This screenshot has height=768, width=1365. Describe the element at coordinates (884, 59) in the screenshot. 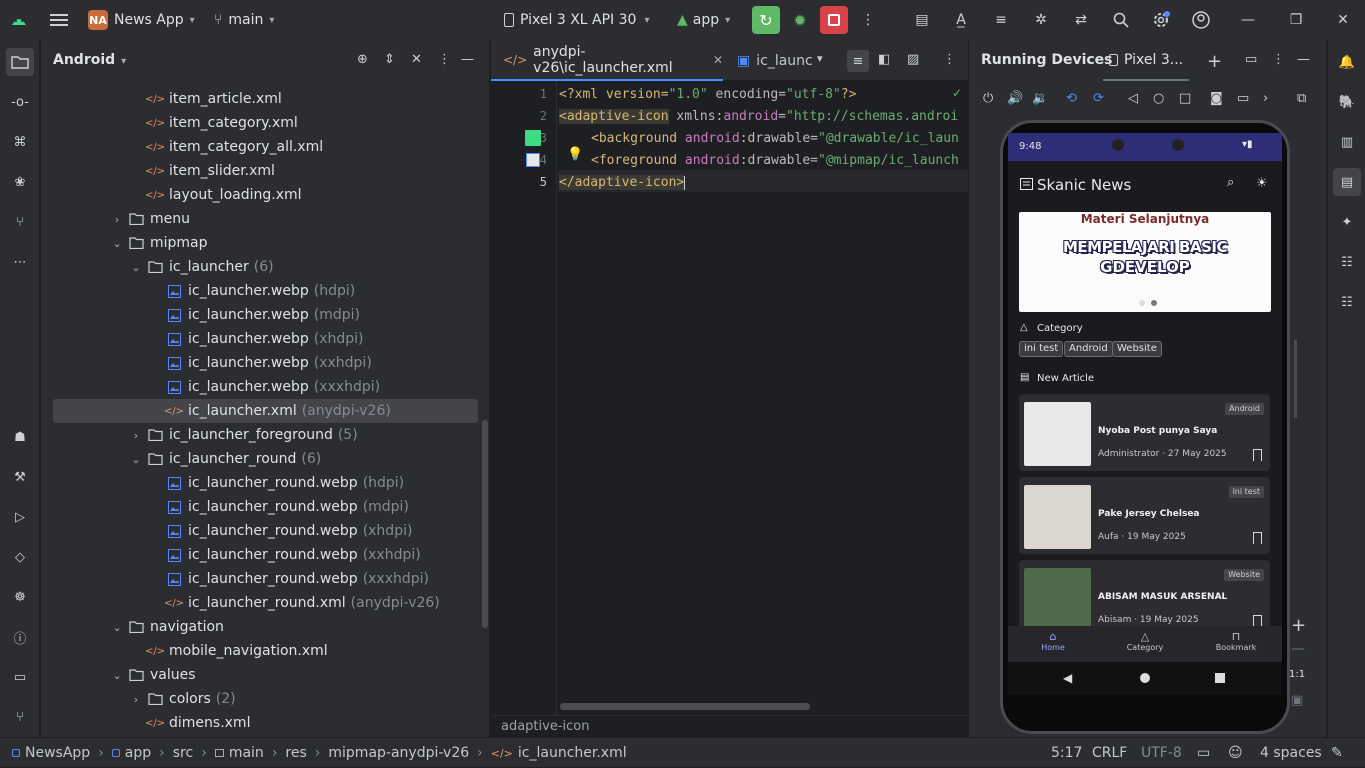

I see `split-view-icon: ◧` at that location.